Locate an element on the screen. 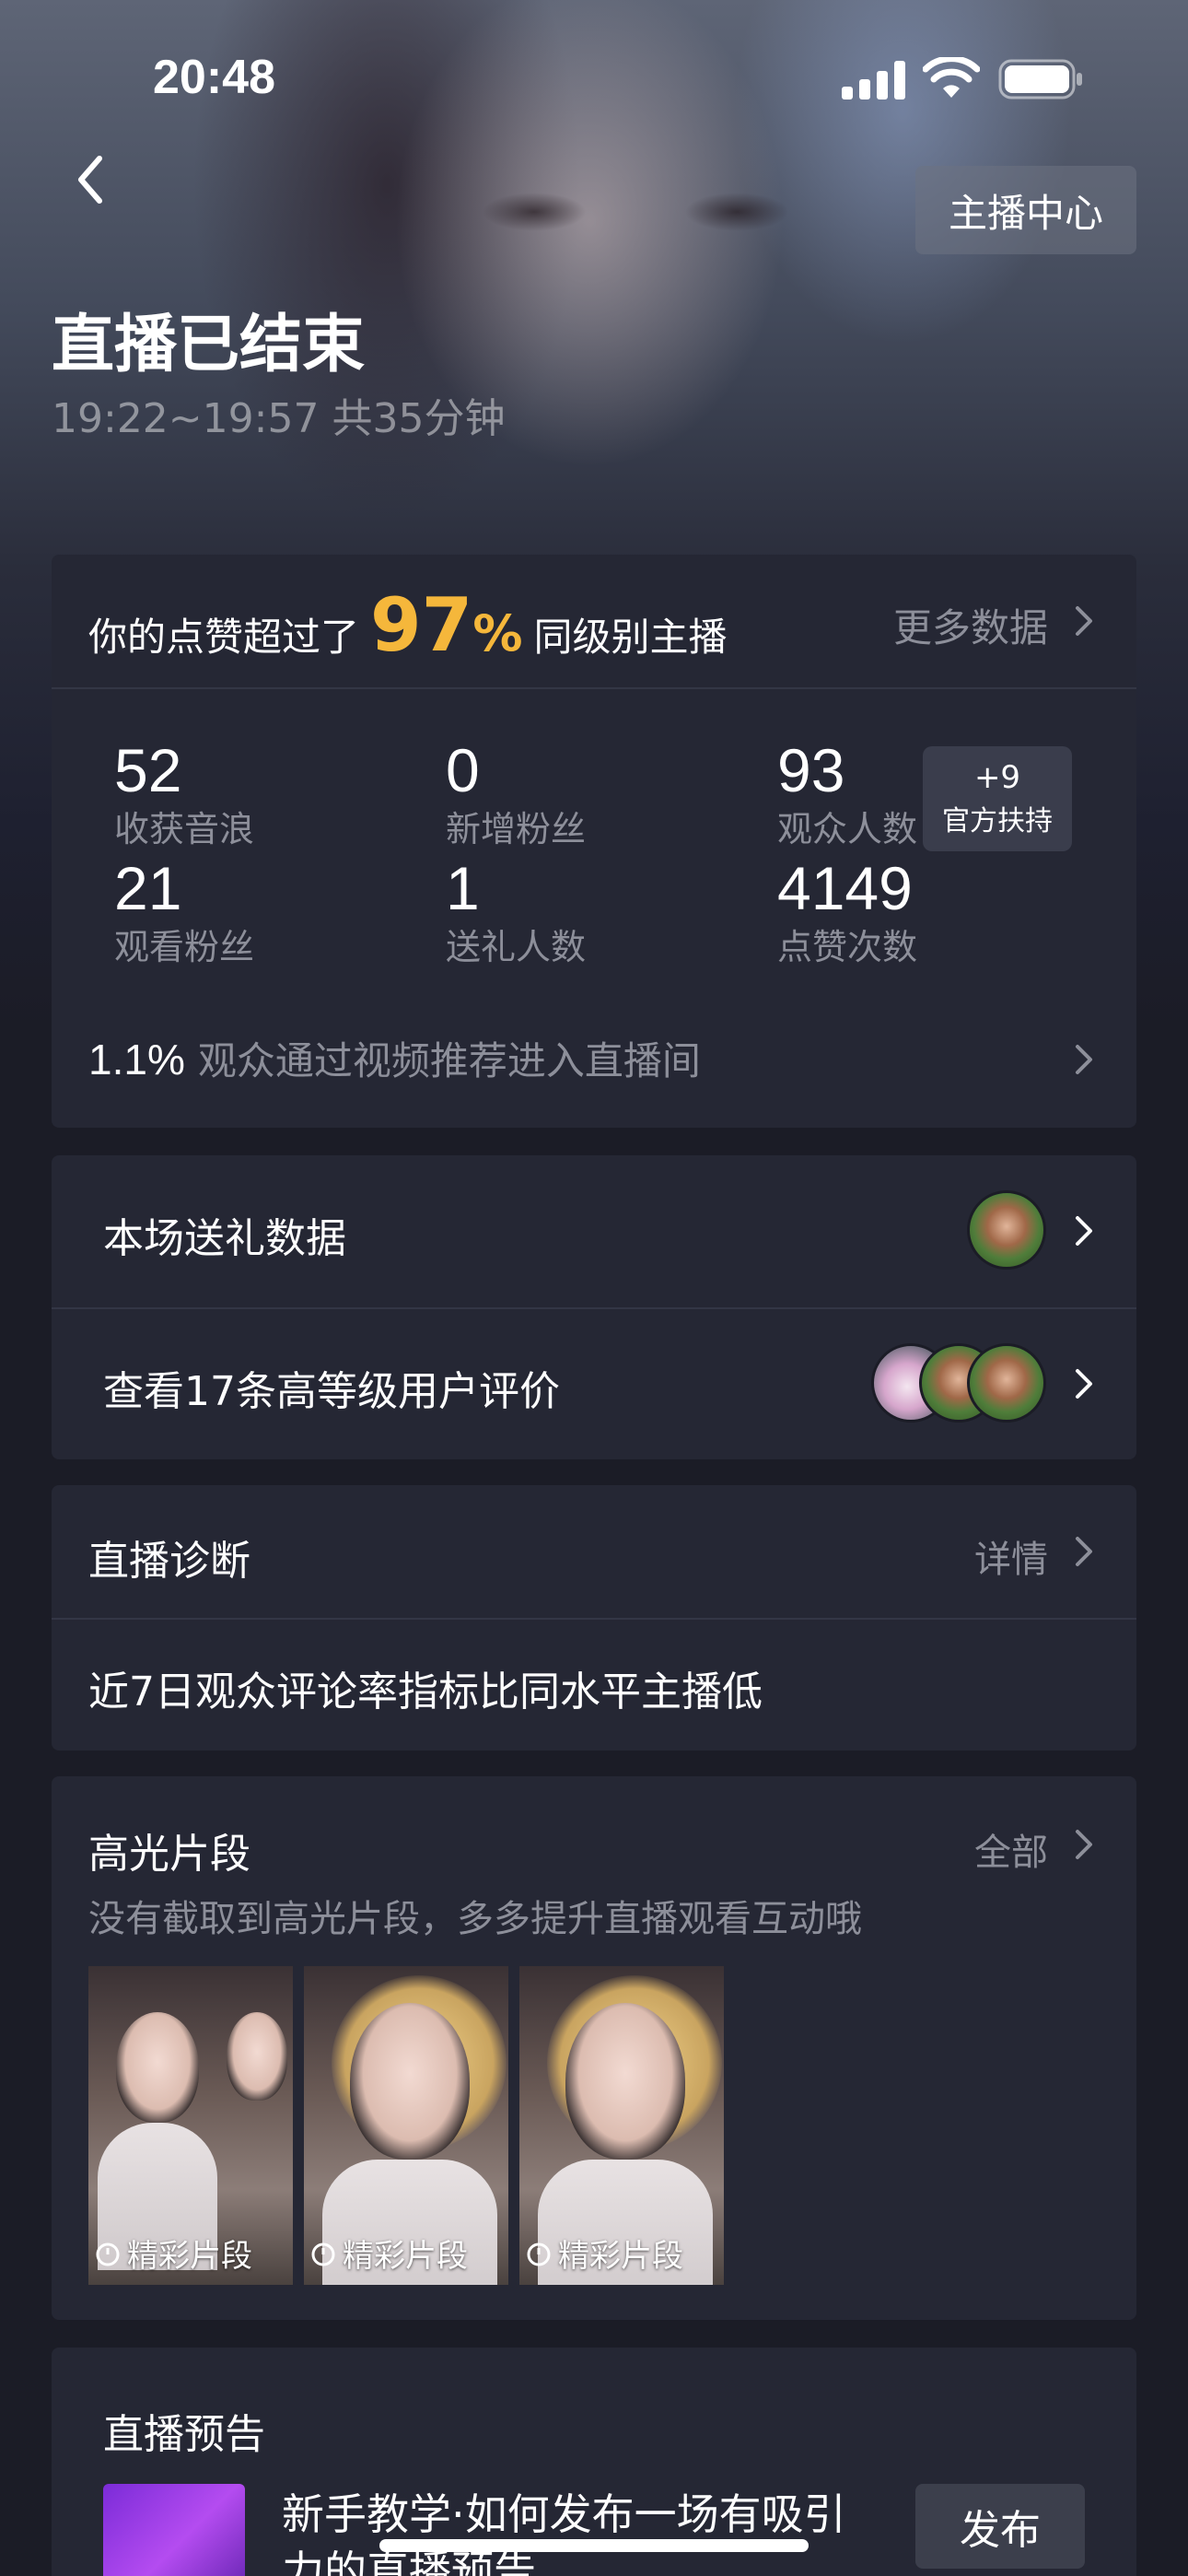 Image resolution: width=1188 pixels, height=2576 pixels. page-subtitle: 19:22~19:57 共35分钟 is located at coordinates (279, 418).